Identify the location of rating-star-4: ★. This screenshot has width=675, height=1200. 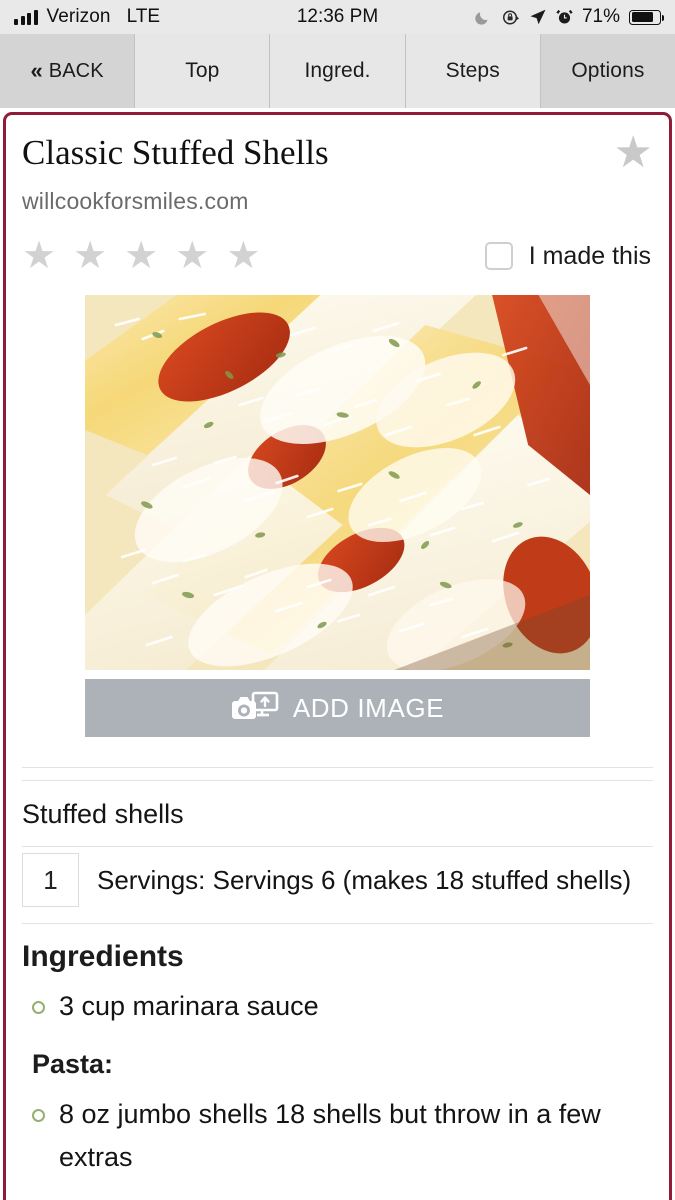
(192, 256).